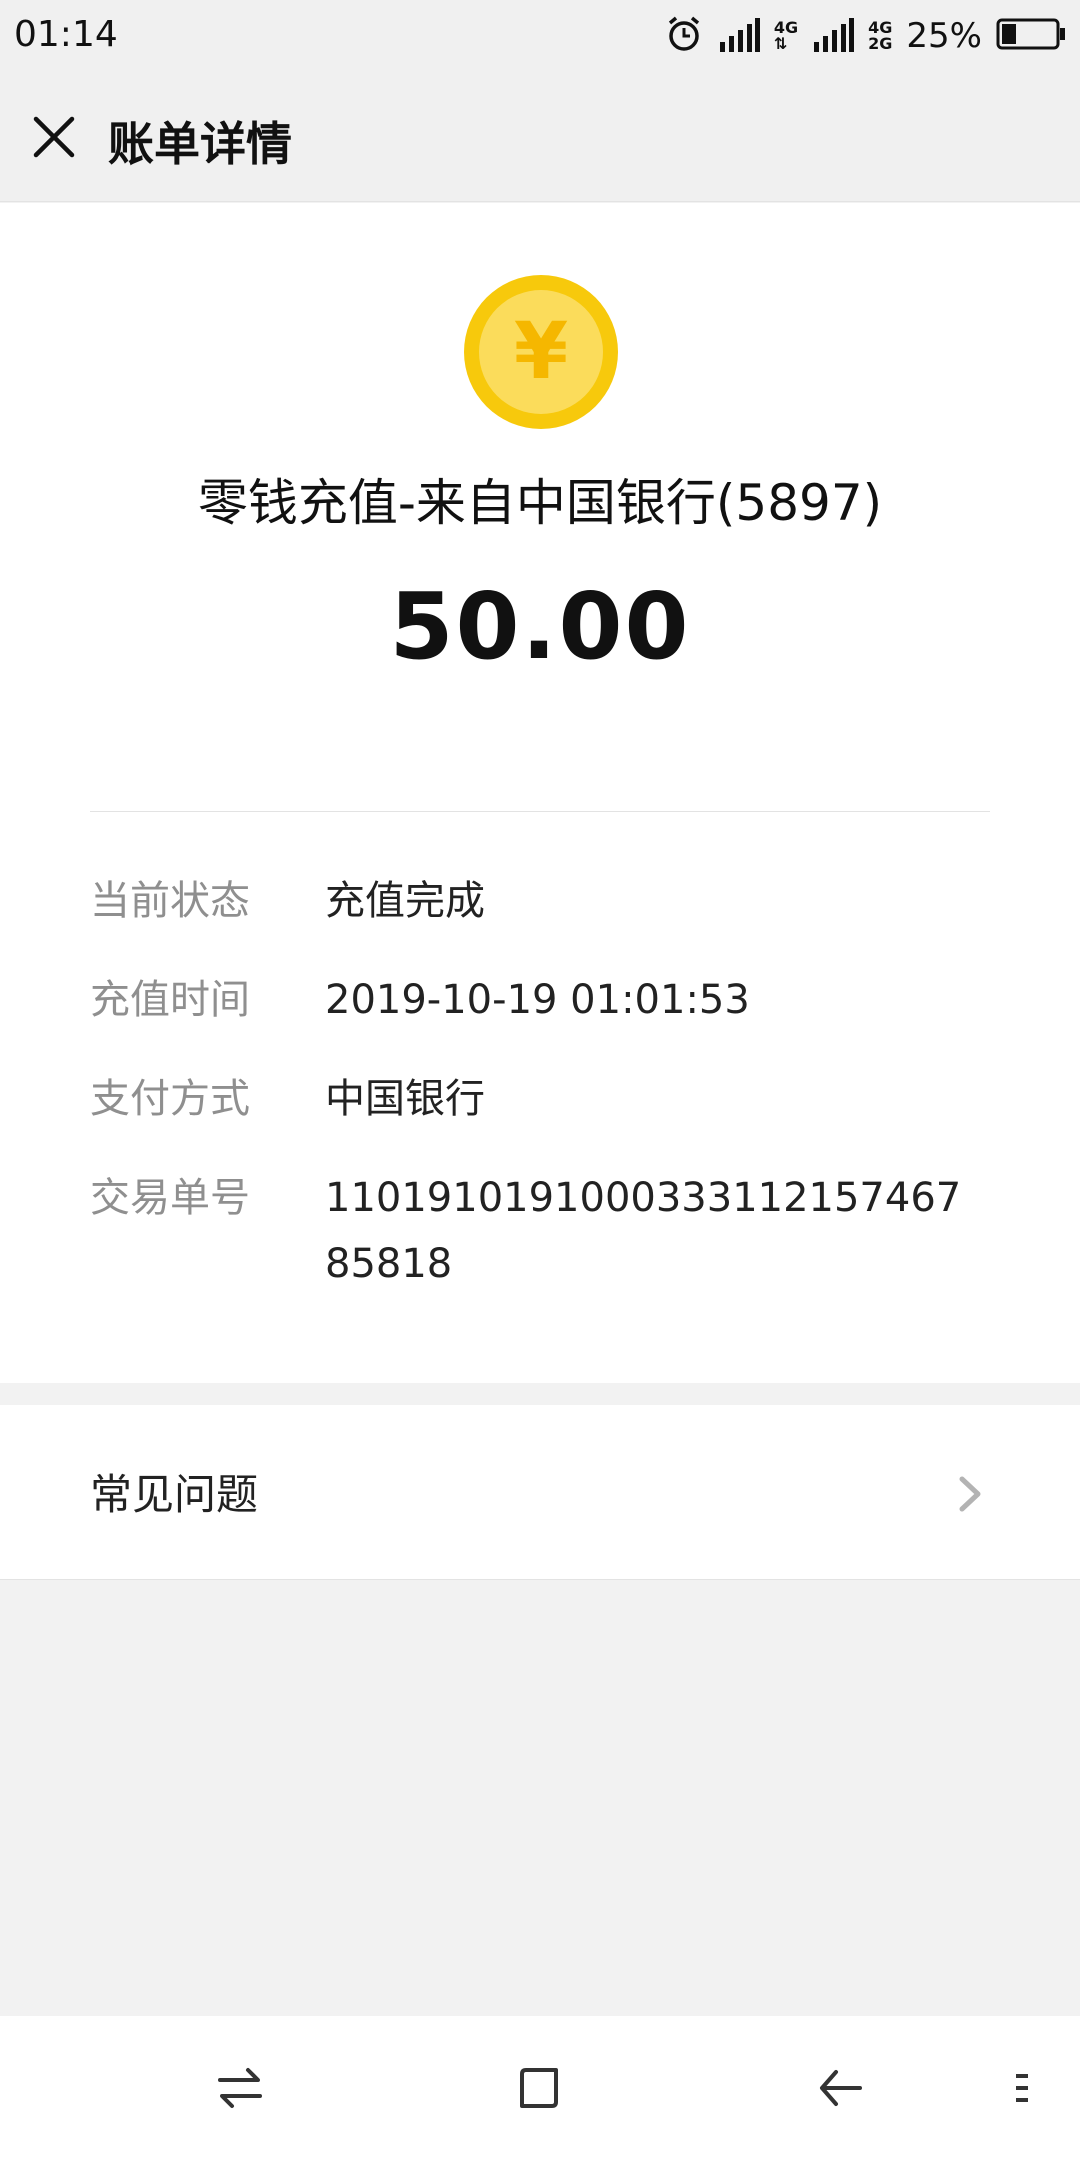 This screenshot has width=1080, height=2160. Describe the element at coordinates (170, 1198) in the screenshot. I see `detail-label: 交易单号` at that location.